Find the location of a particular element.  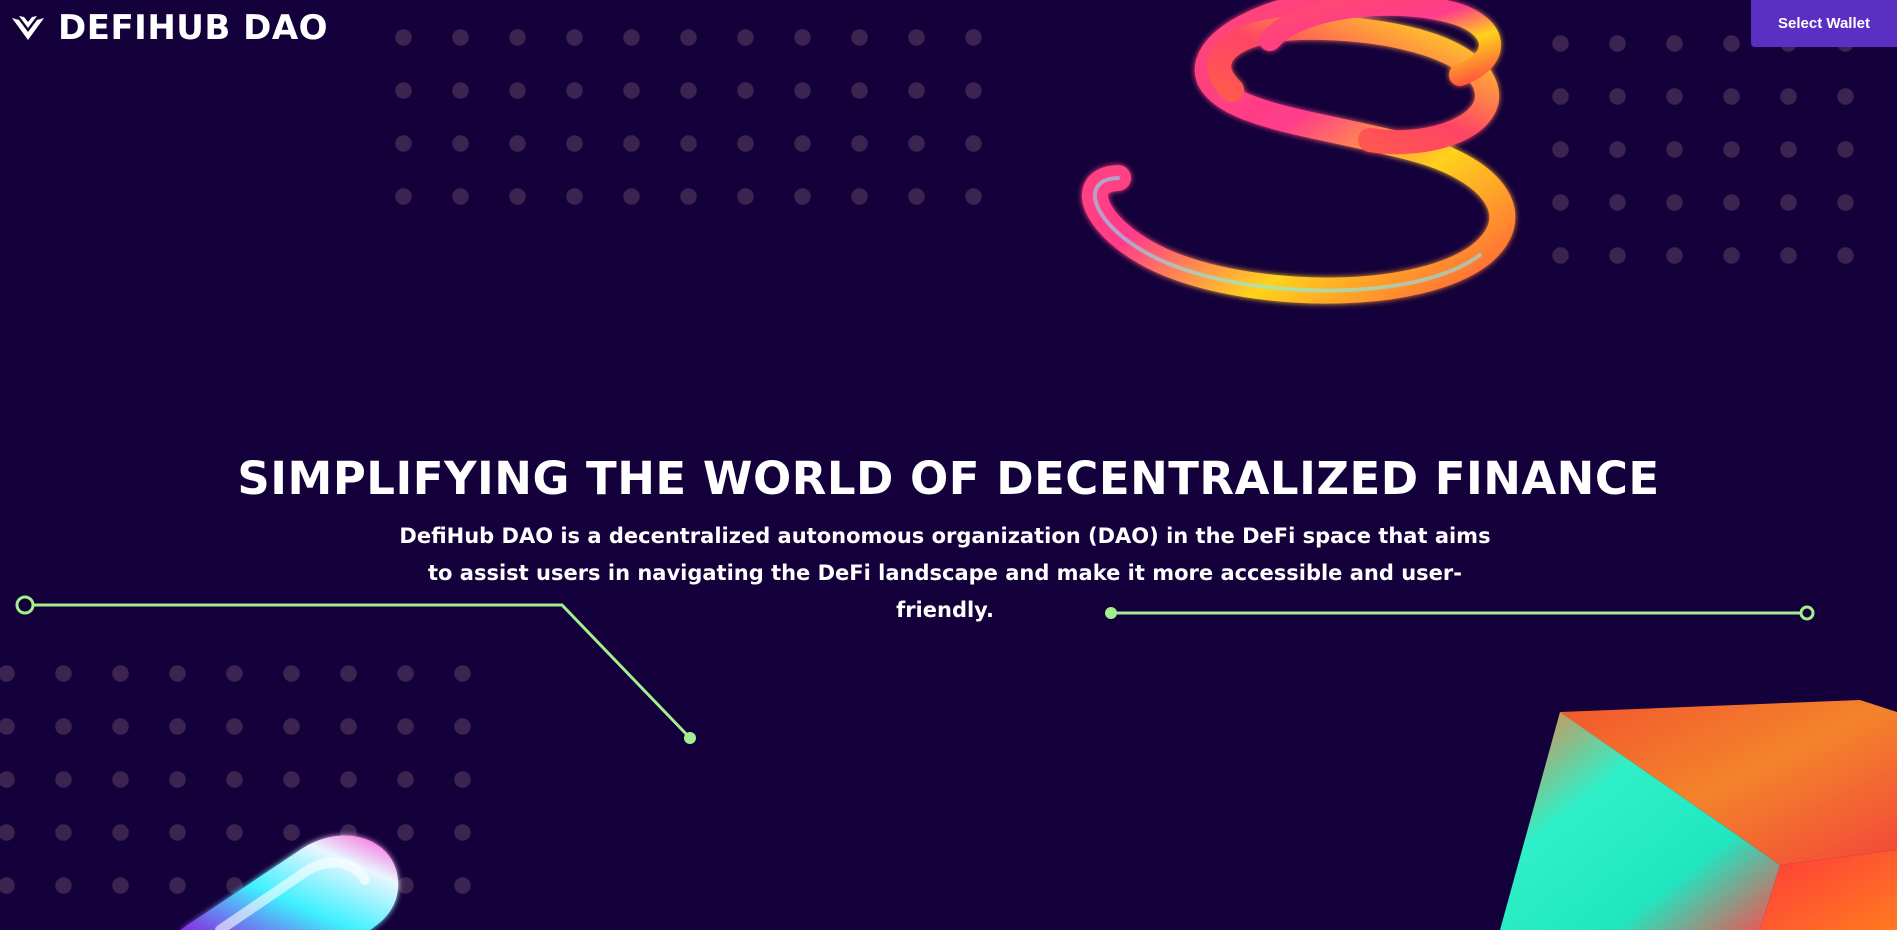

select-wallet-button: Select Wallet is located at coordinates (1824, 23).